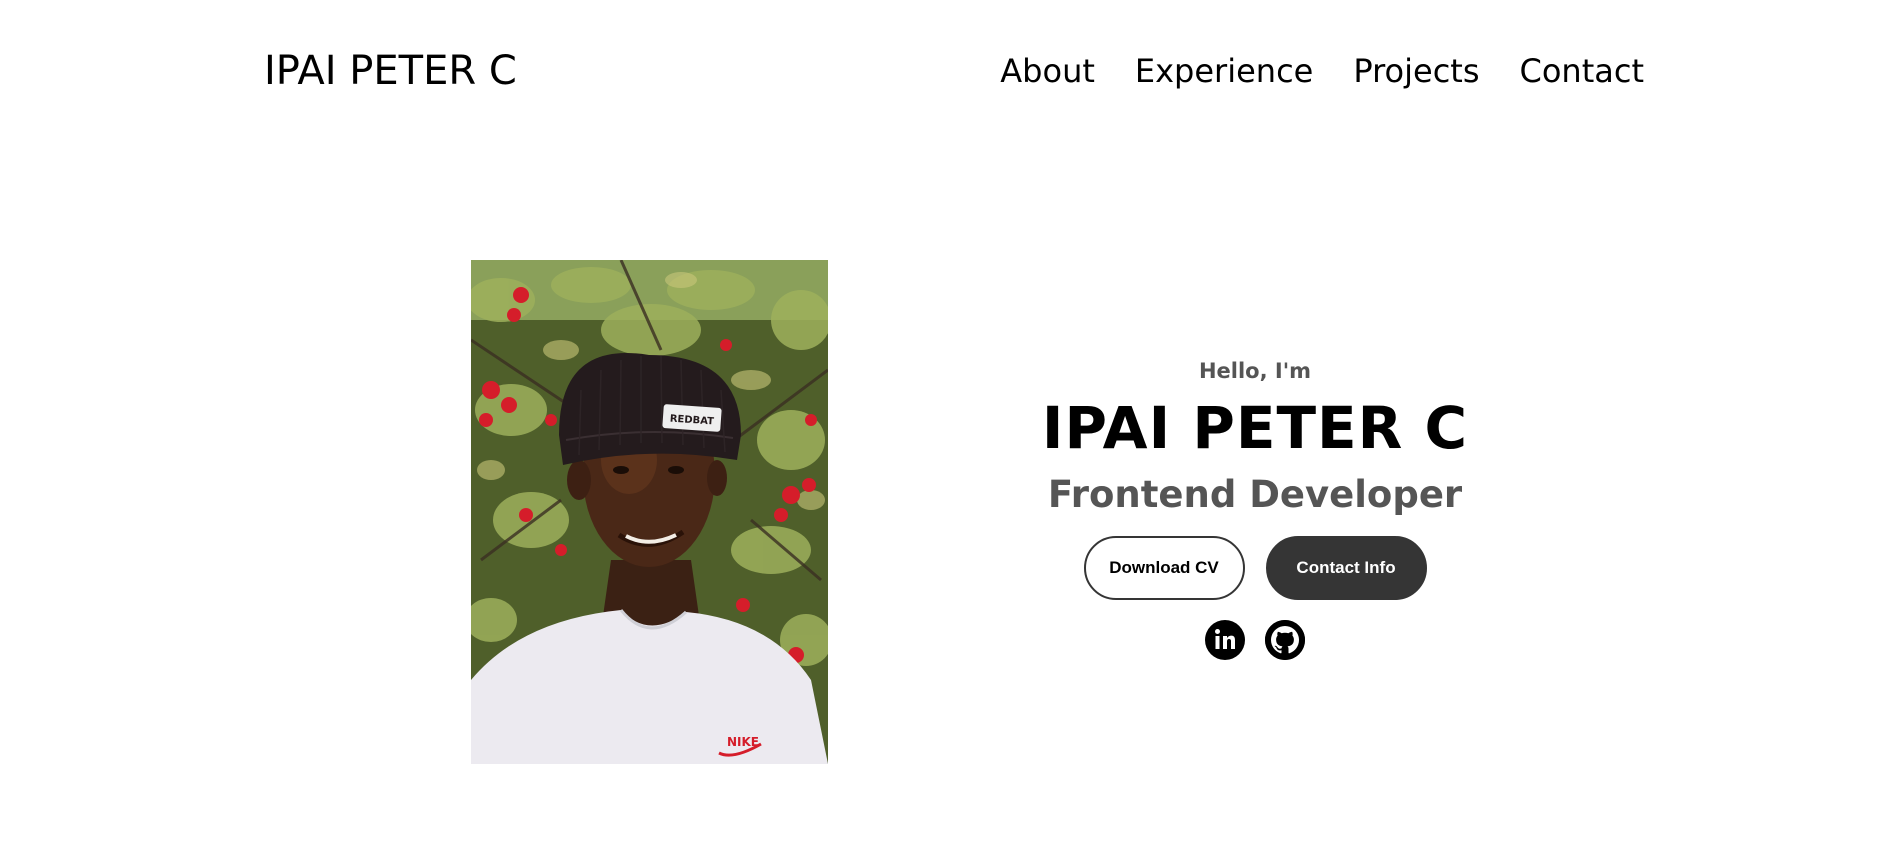 The width and height of the screenshot is (1890, 862). Describe the element at coordinates (1164, 568) in the screenshot. I see `download-cv-button: Download CV` at that location.